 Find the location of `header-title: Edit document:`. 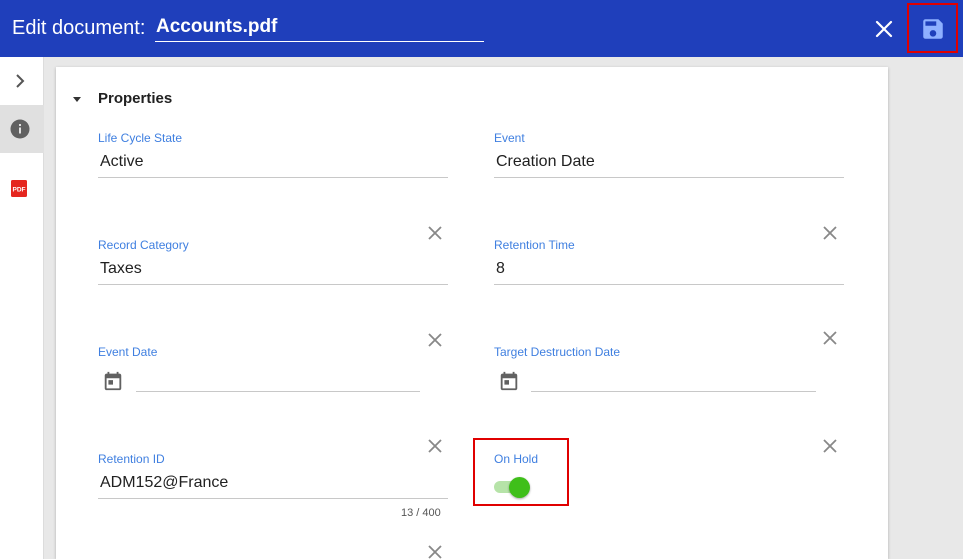

header-title: Edit document: is located at coordinates (79, 28).